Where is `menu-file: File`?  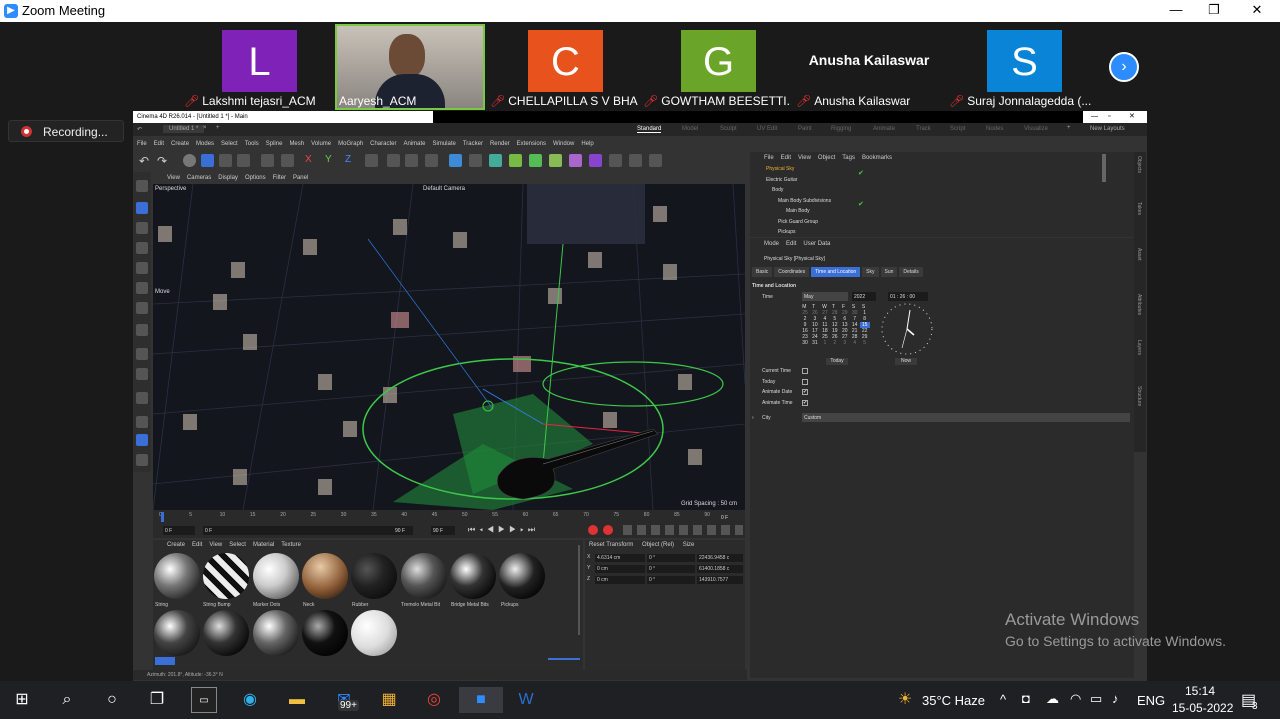 menu-file: File is located at coordinates (142, 144).